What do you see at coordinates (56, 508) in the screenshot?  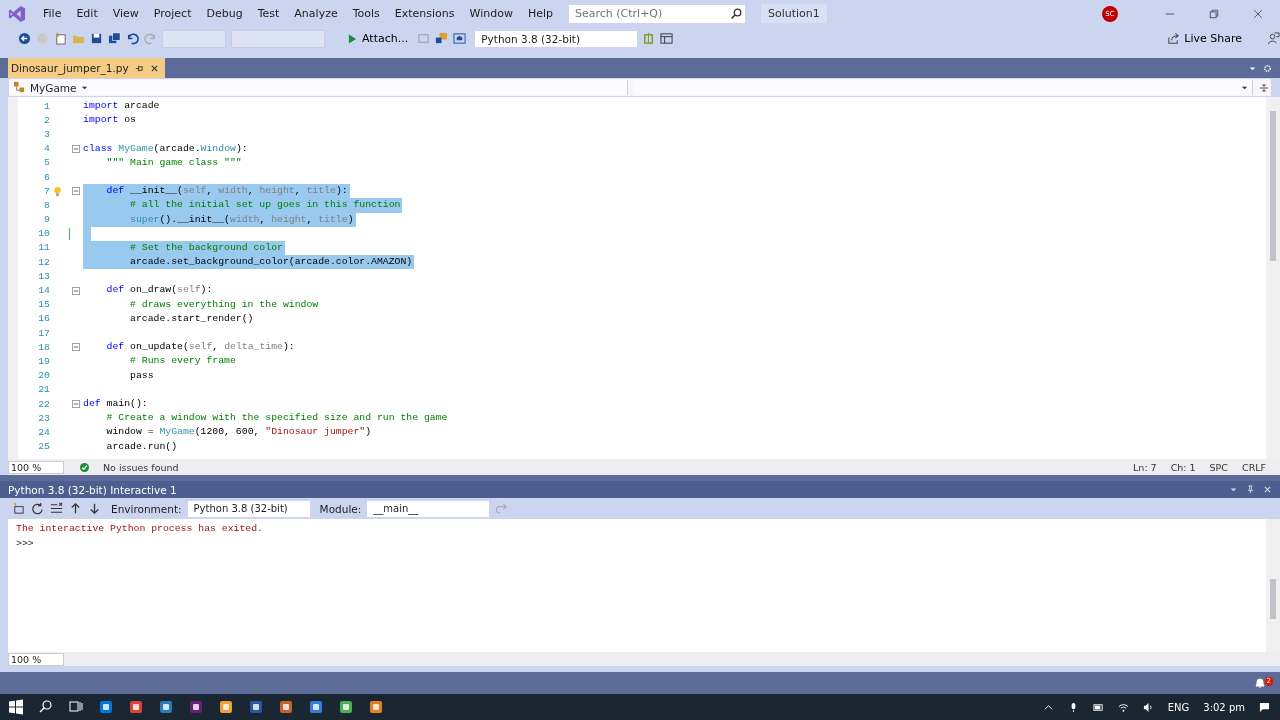 I see `clear-icon` at bounding box center [56, 508].